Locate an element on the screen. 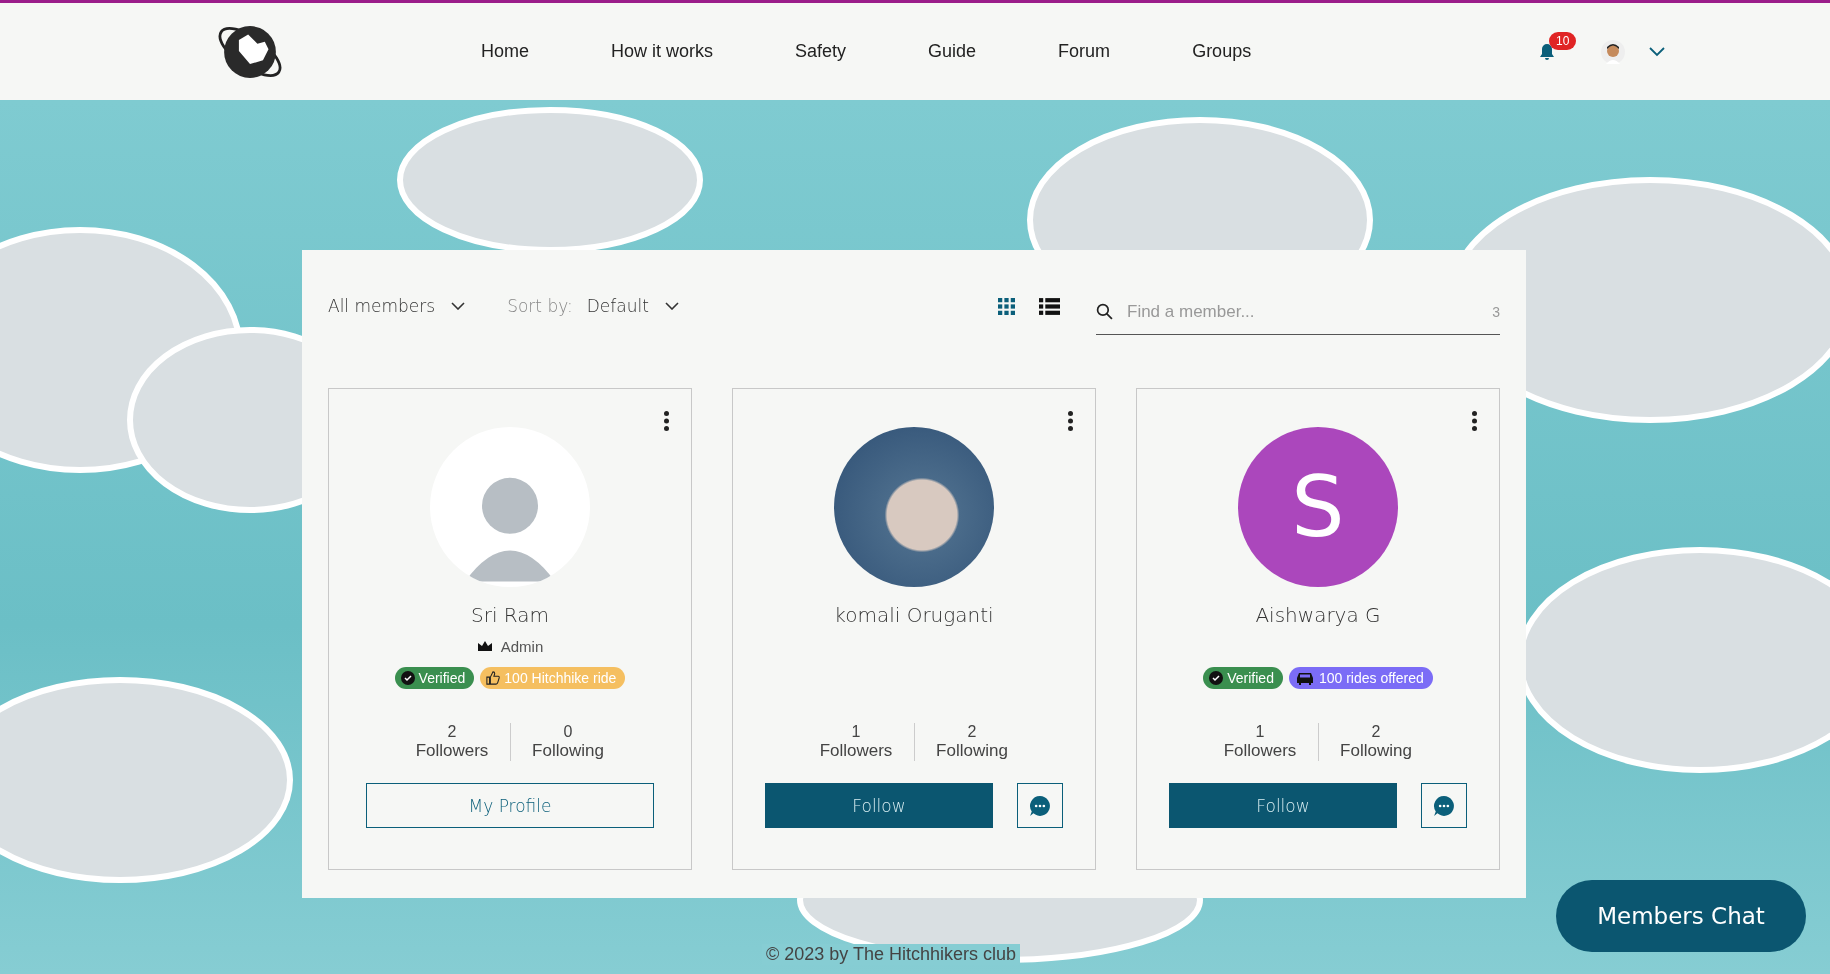 The image size is (1830, 974). member-name: Aishwarya G is located at coordinates (1318, 615).